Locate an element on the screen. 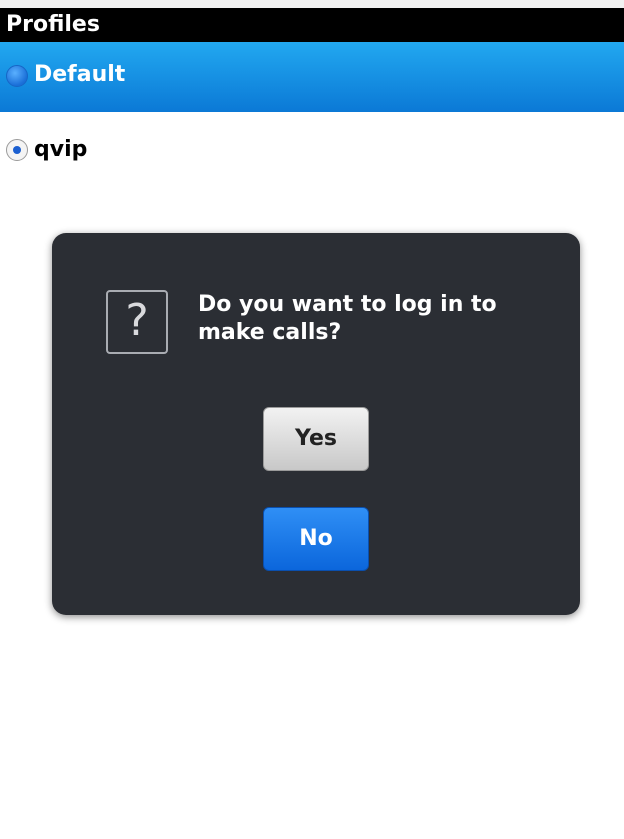 The width and height of the screenshot is (624, 839). profile-item-qvip: qvip is located at coordinates (312, 151).